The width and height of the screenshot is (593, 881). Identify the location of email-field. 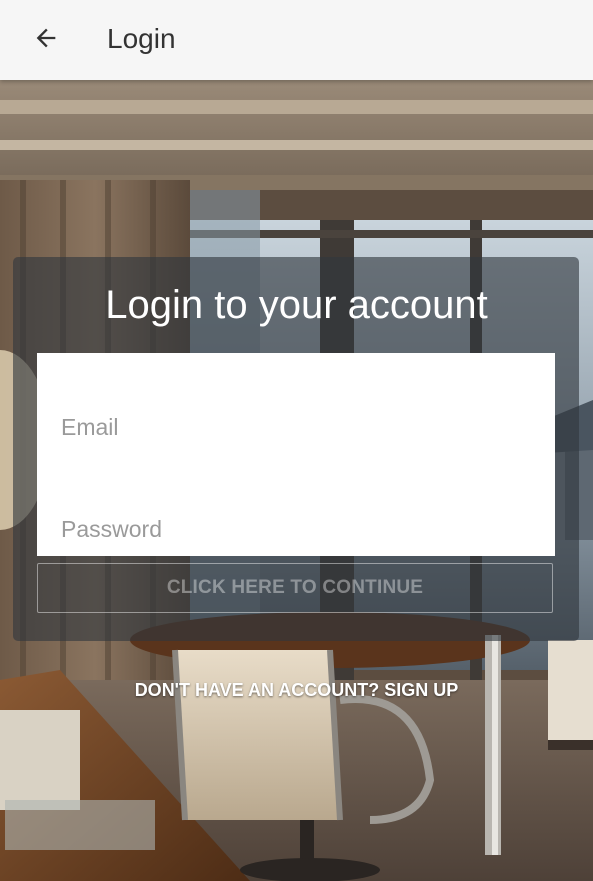
(296, 427).